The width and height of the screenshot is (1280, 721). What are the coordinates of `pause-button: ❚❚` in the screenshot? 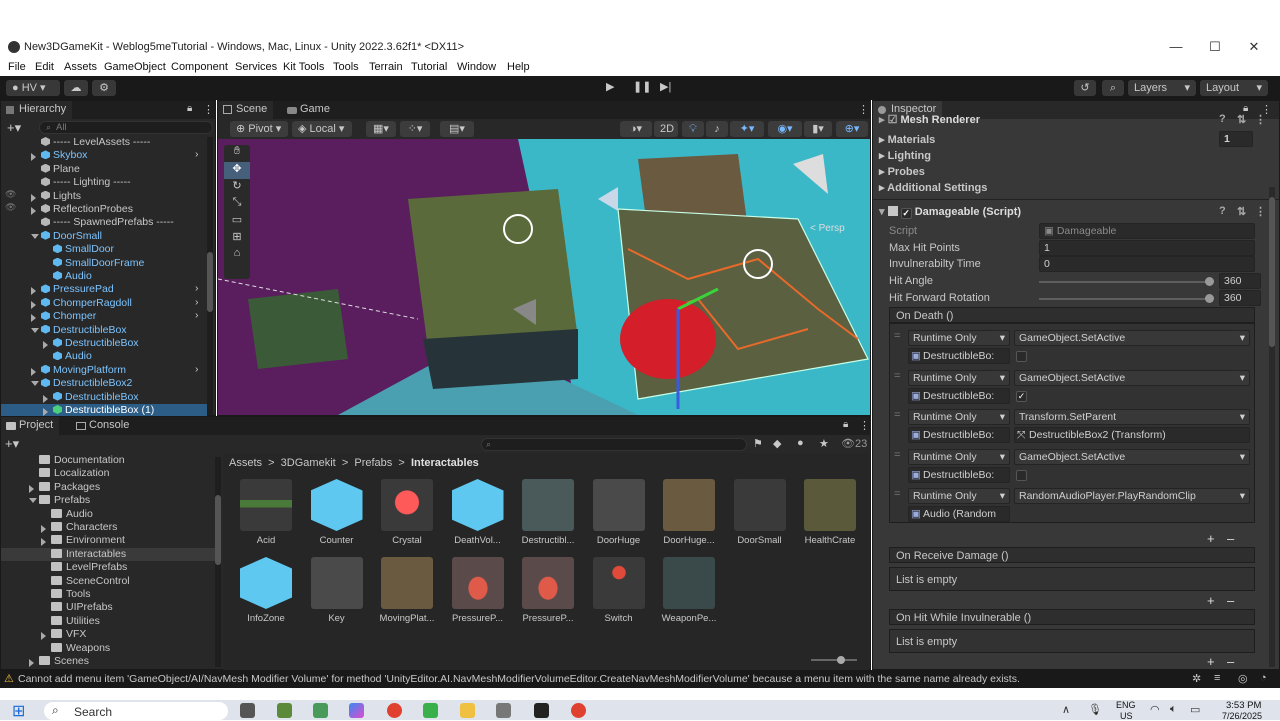 It's located at (642, 86).